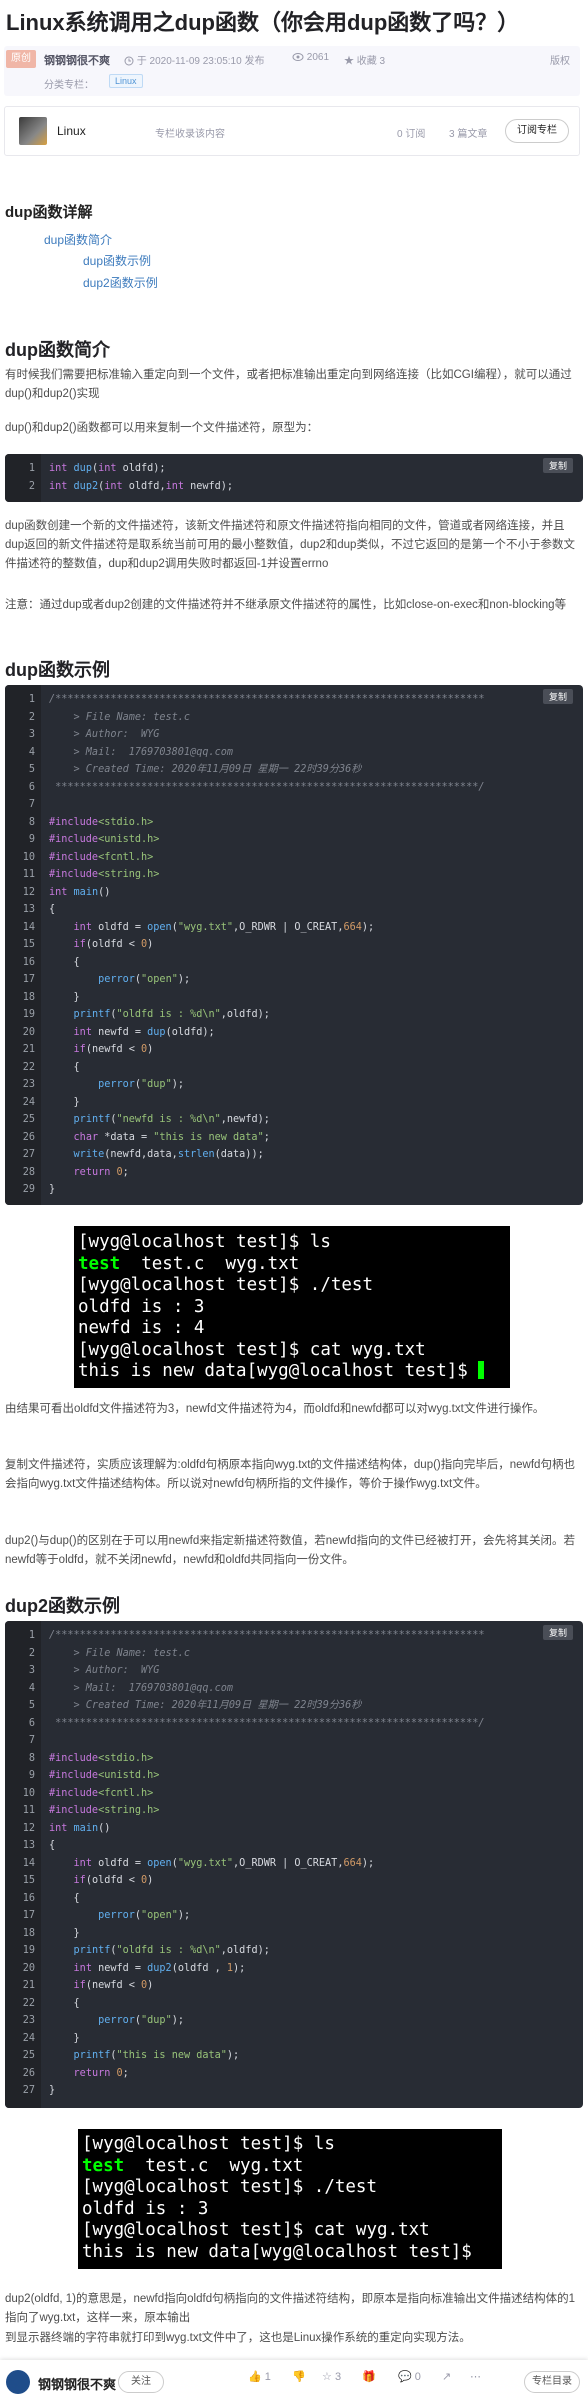 Image resolution: width=588 pixels, height=2408 pixels. I want to click on code-text: perror("open");, so click(144, 979).